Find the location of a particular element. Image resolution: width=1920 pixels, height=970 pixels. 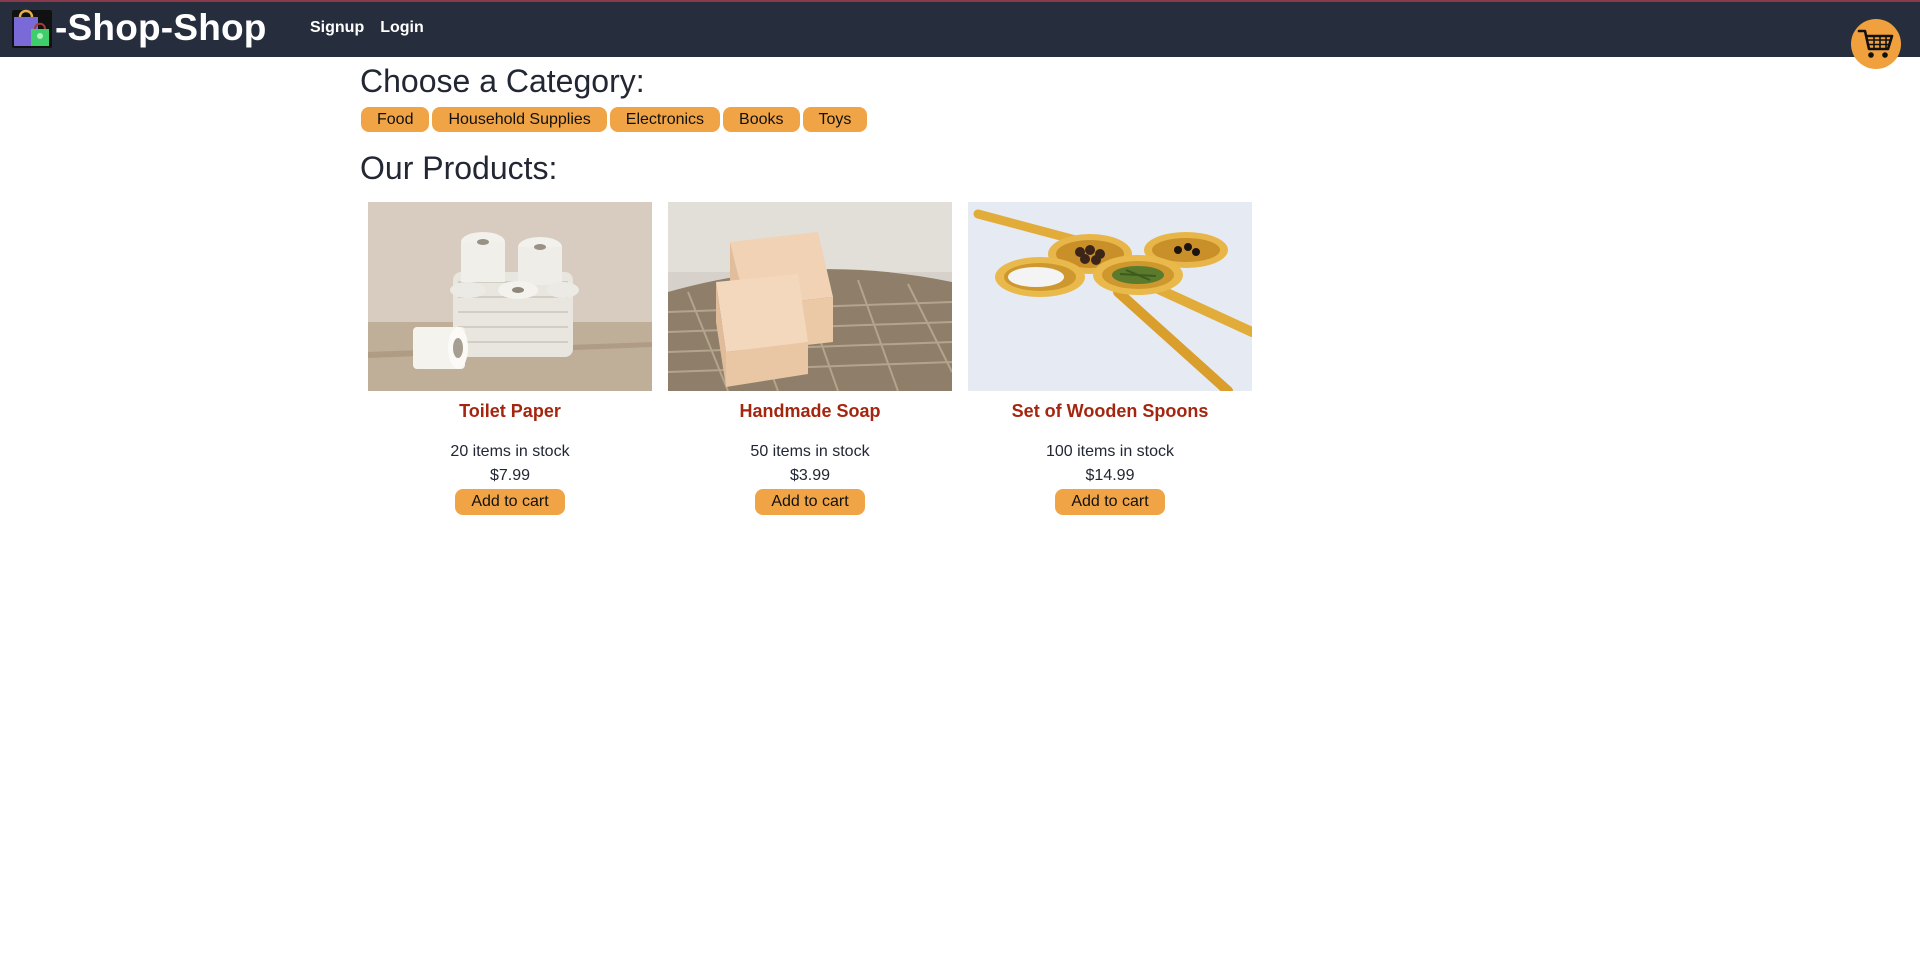

category-button-books: Books is located at coordinates (761, 119).